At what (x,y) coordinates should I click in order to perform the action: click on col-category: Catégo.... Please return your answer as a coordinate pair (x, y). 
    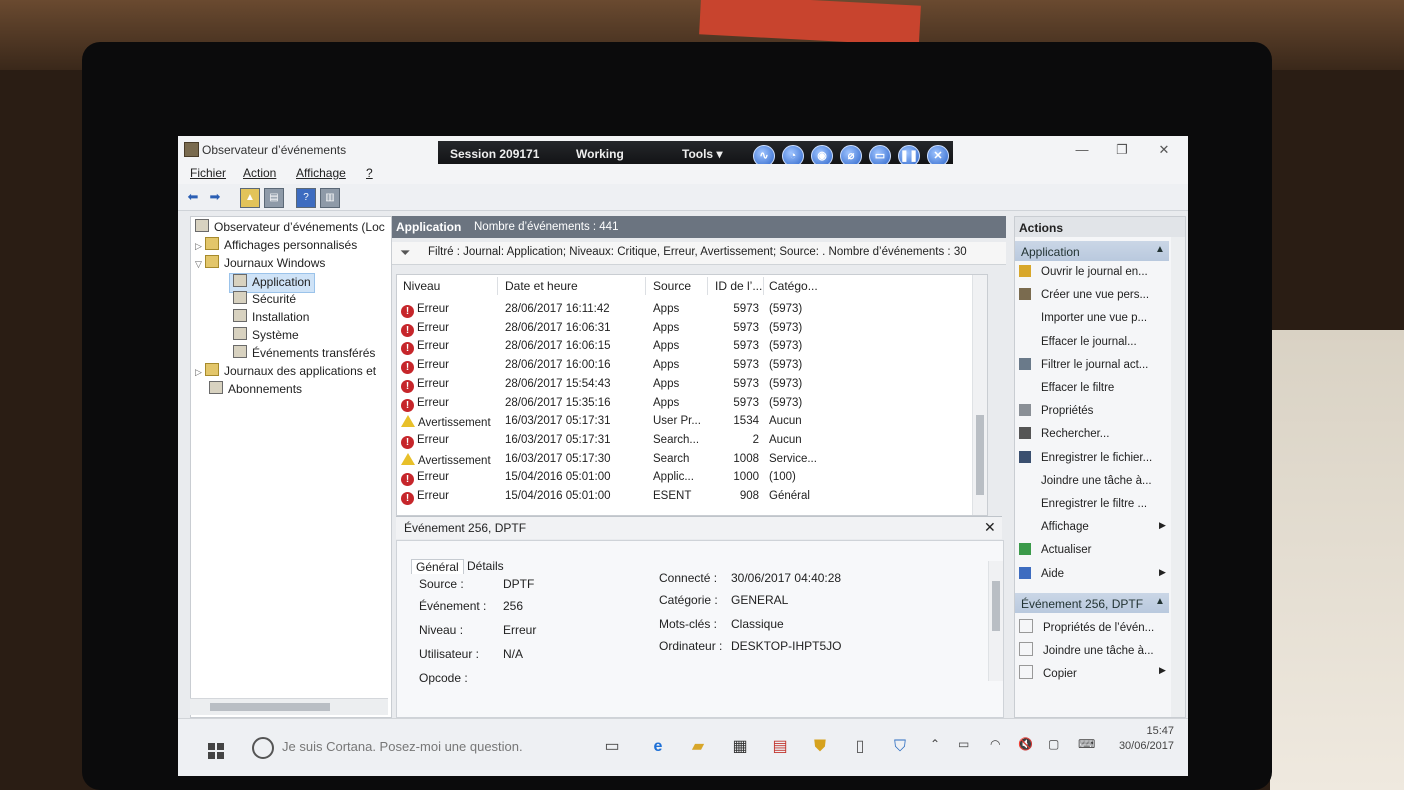
    Looking at the image, I should click on (793, 286).